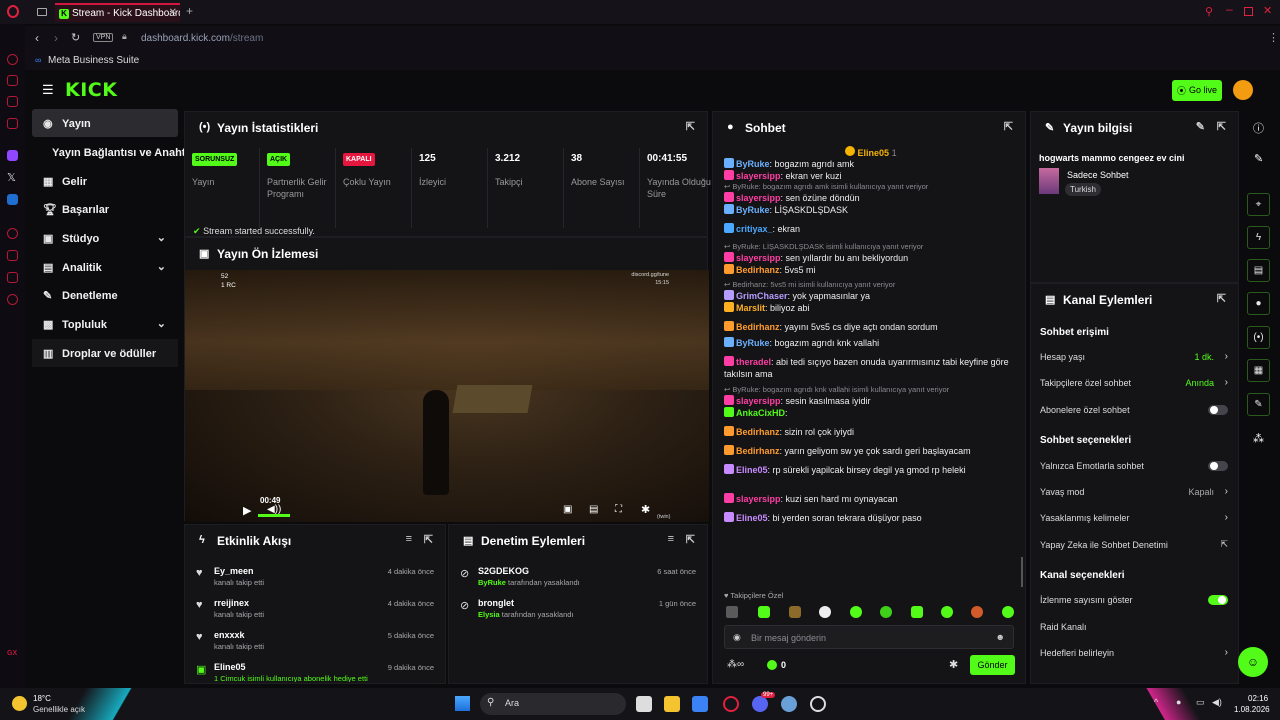 Image resolution: width=1280 pixels, height=720 pixels. What do you see at coordinates (644, 704) in the screenshot?
I see `task-view-icon` at bounding box center [644, 704].